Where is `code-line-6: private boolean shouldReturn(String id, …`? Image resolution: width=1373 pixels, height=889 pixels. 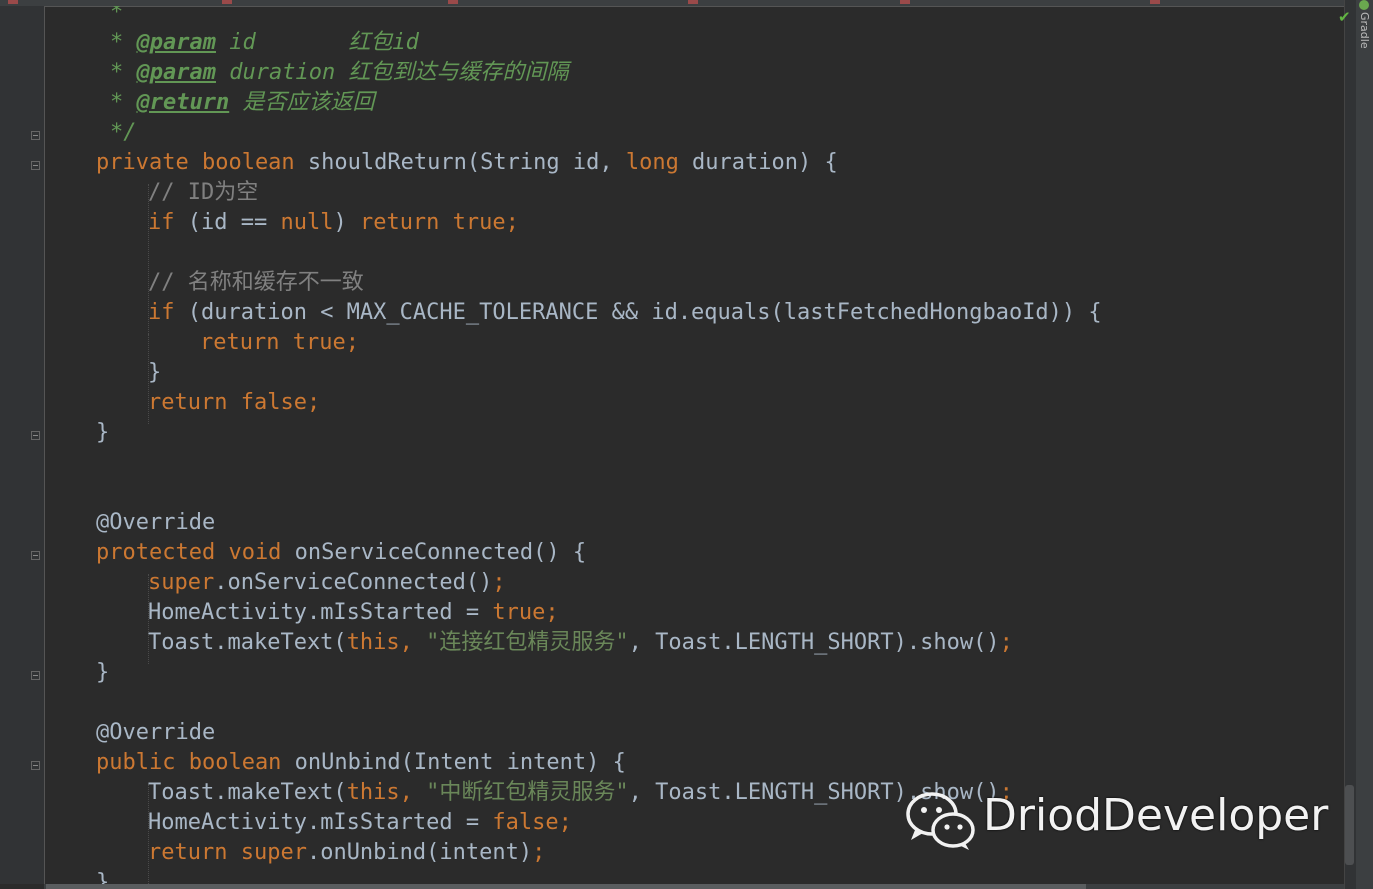
code-line-6: private boolean shouldReturn(String id, … is located at coordinates (467, 162).